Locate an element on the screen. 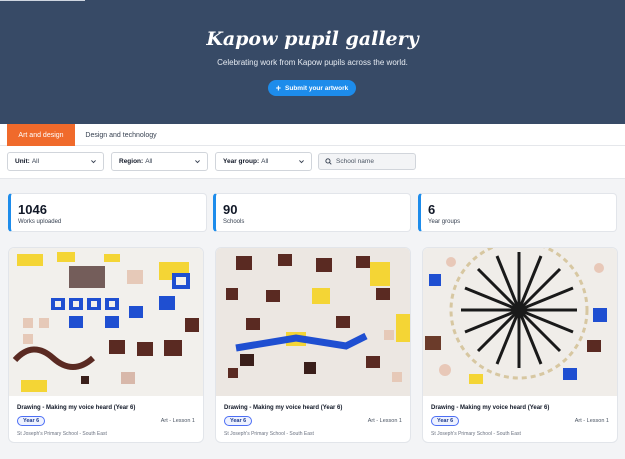  school-search is located at coordinates (367, 161).